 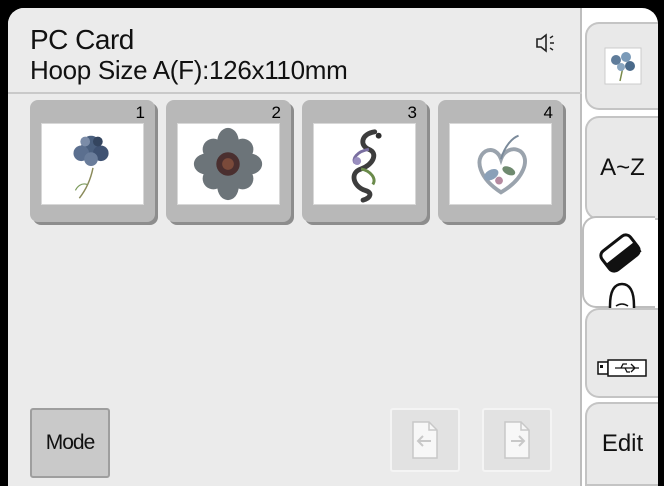 I want to click on header-divider, so click(x=295, y=93).